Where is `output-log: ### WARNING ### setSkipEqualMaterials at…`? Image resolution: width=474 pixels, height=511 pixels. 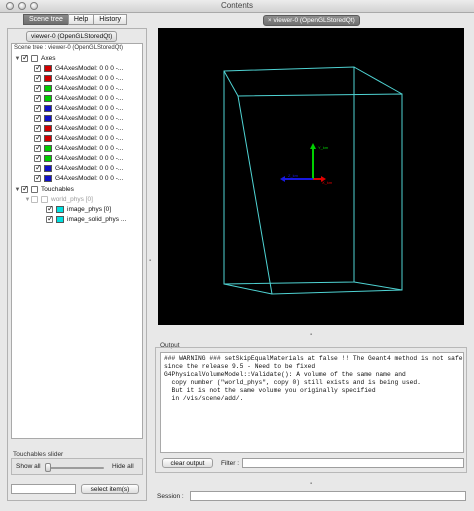
output-log: ### WARNING ### setSkipEqualMaterials at… is located at coordinates (312, 402).